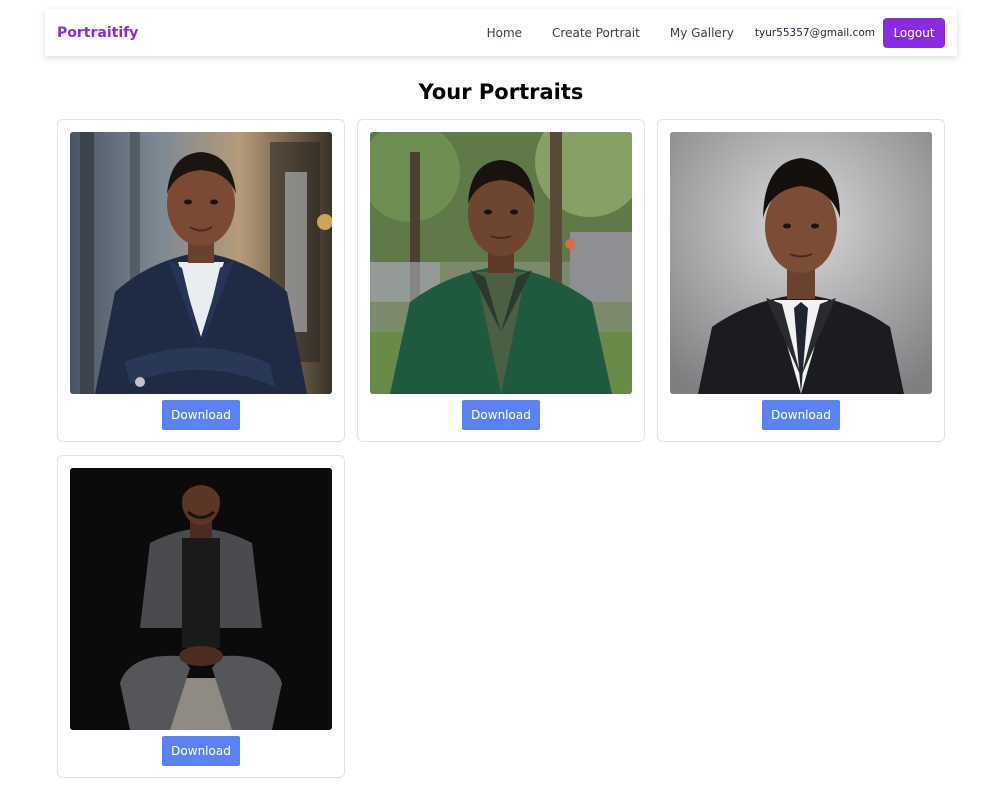 The width and height of the screenshot is (990, 797). I want to click on page-title: Your Portraits, so click(501, 92).